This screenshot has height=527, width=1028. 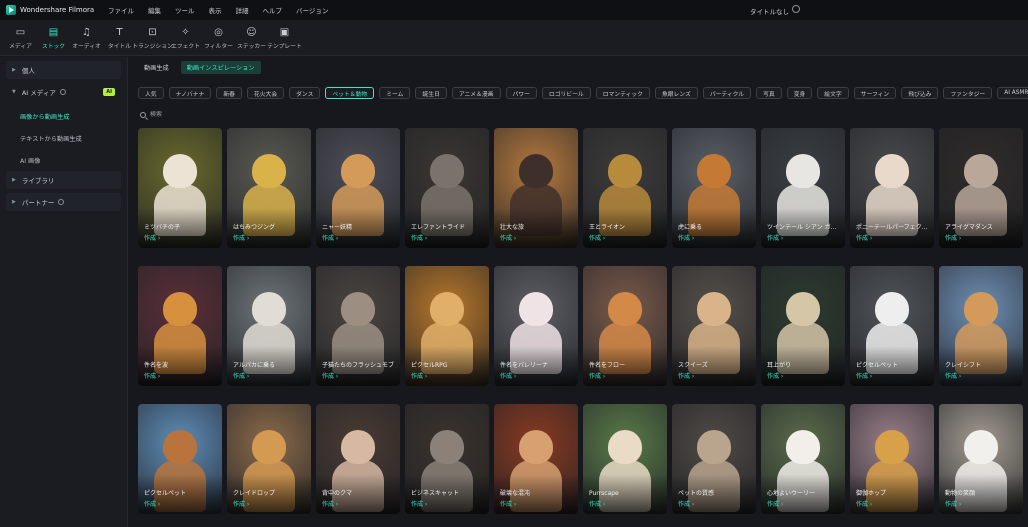 What do you see at coordinates (20, 38) in the screenshot?
I see `toolbar-tab-media: ▭ メディア` at bounding box center [20, 38].